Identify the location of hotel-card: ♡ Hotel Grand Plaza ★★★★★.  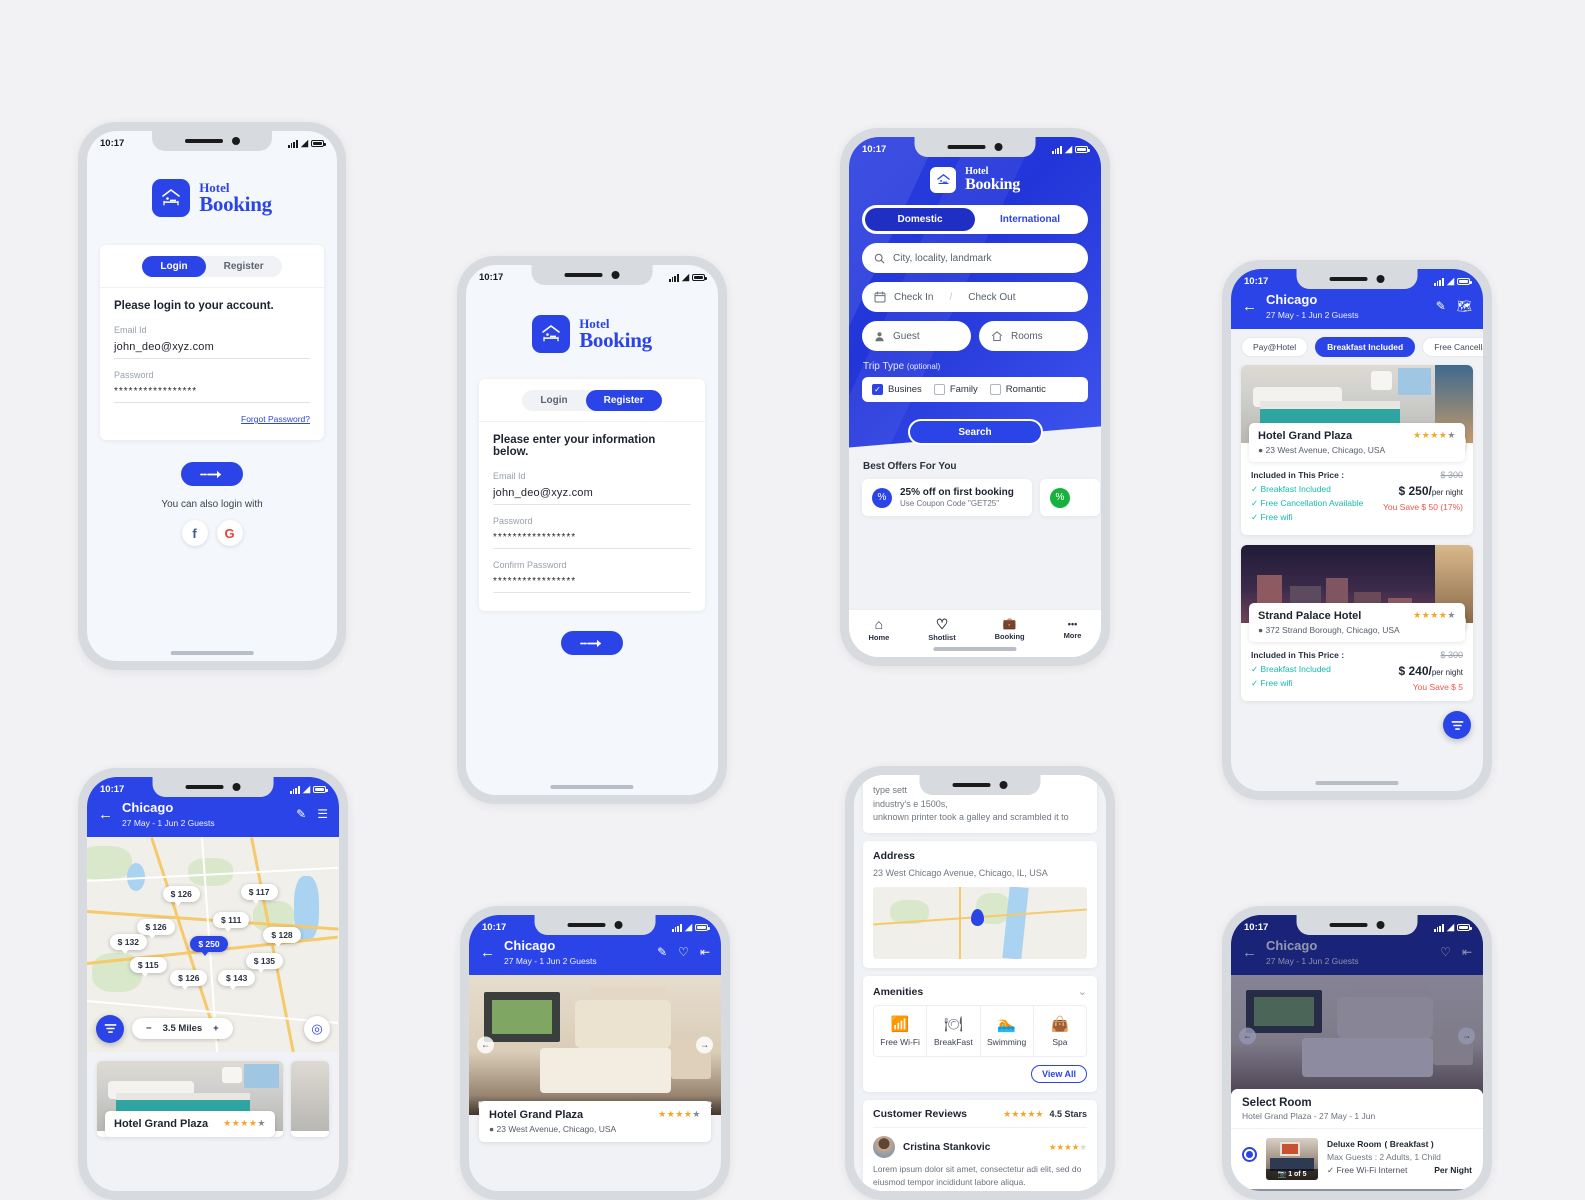
(190, 1098).